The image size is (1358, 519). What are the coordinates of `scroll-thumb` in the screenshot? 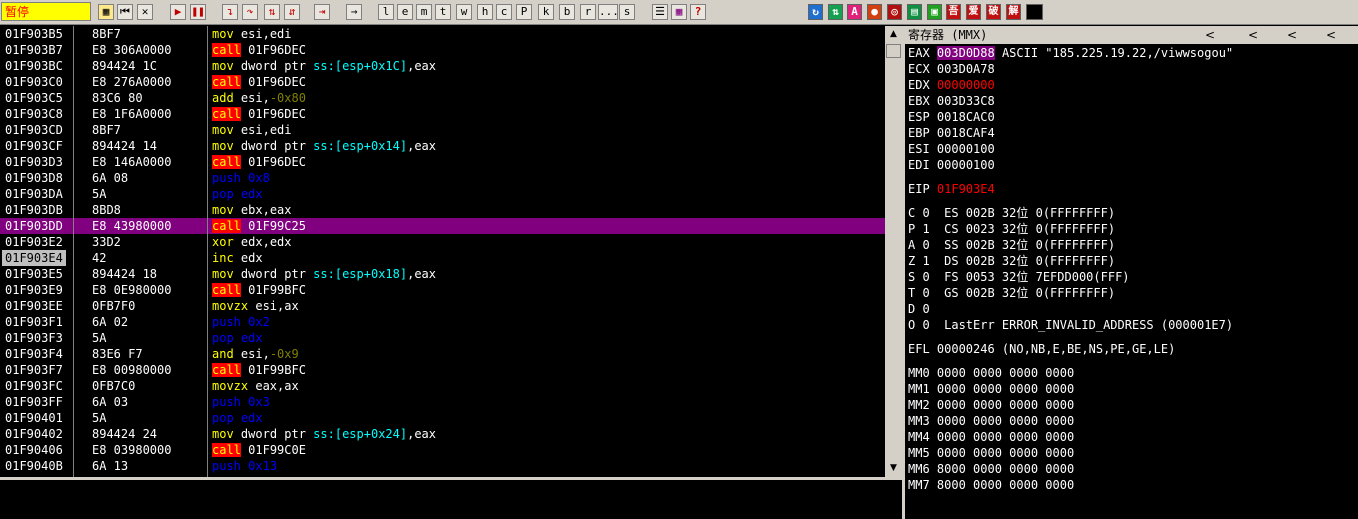 It's located at (893, 51).